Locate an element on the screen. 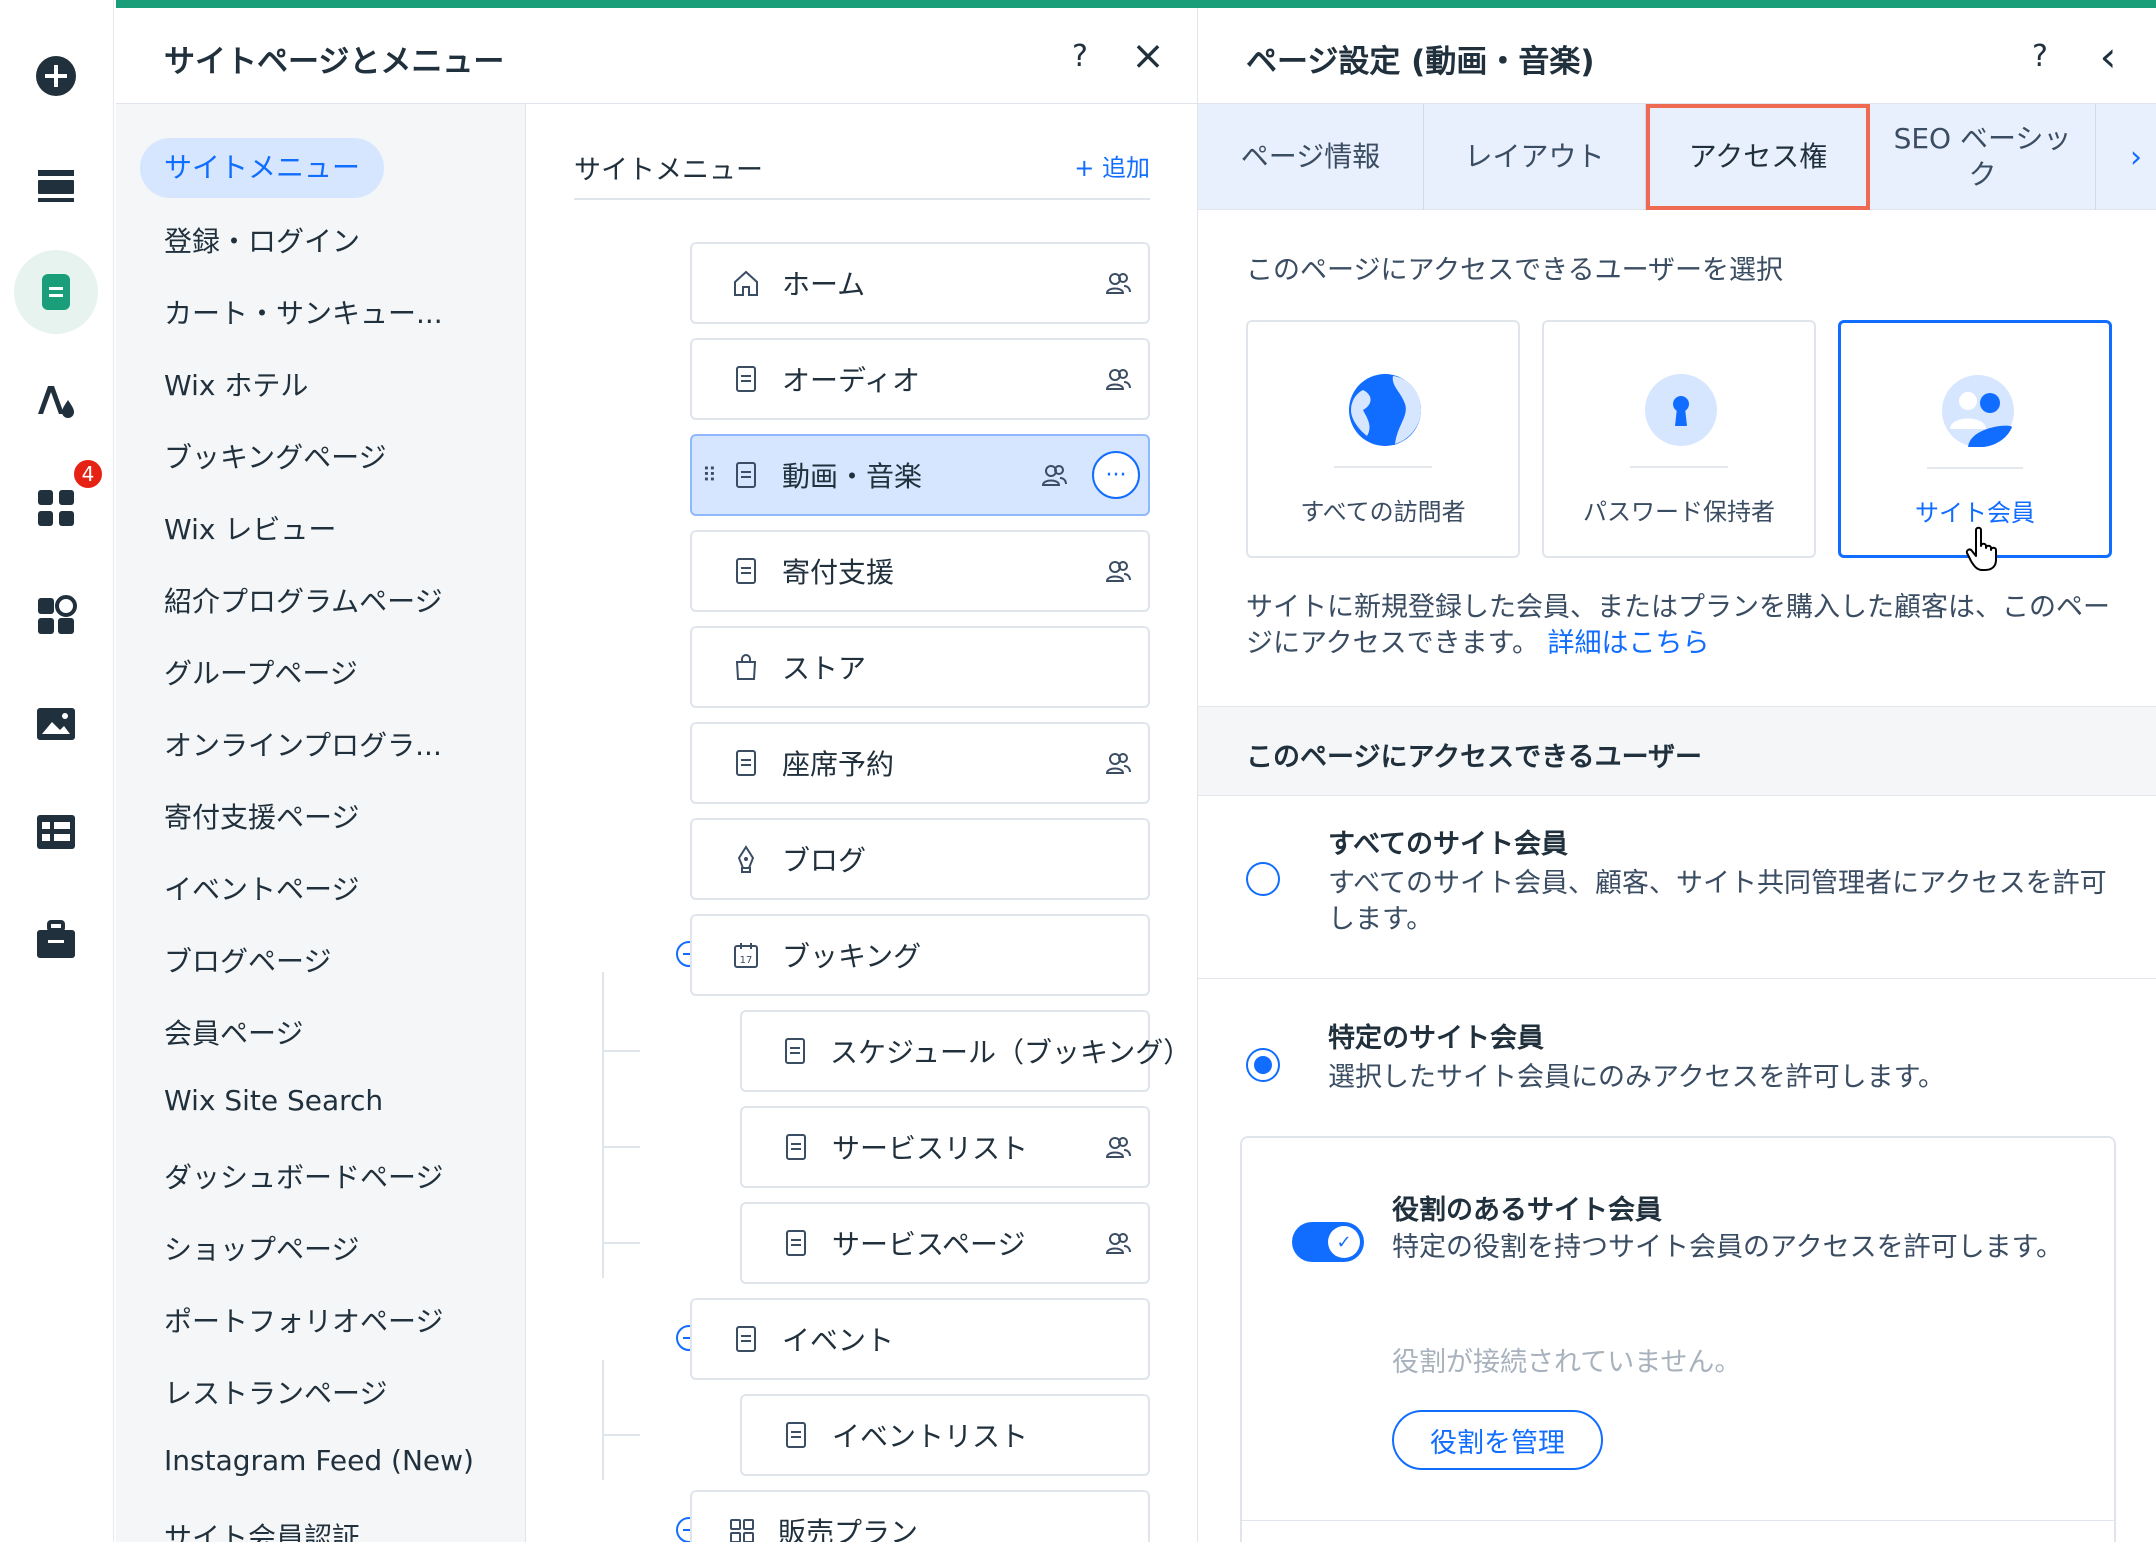 This screenshot has height=1542, width=2156. access-option-everyone: すべての訪問者 is located at coordinates (1383, 439).